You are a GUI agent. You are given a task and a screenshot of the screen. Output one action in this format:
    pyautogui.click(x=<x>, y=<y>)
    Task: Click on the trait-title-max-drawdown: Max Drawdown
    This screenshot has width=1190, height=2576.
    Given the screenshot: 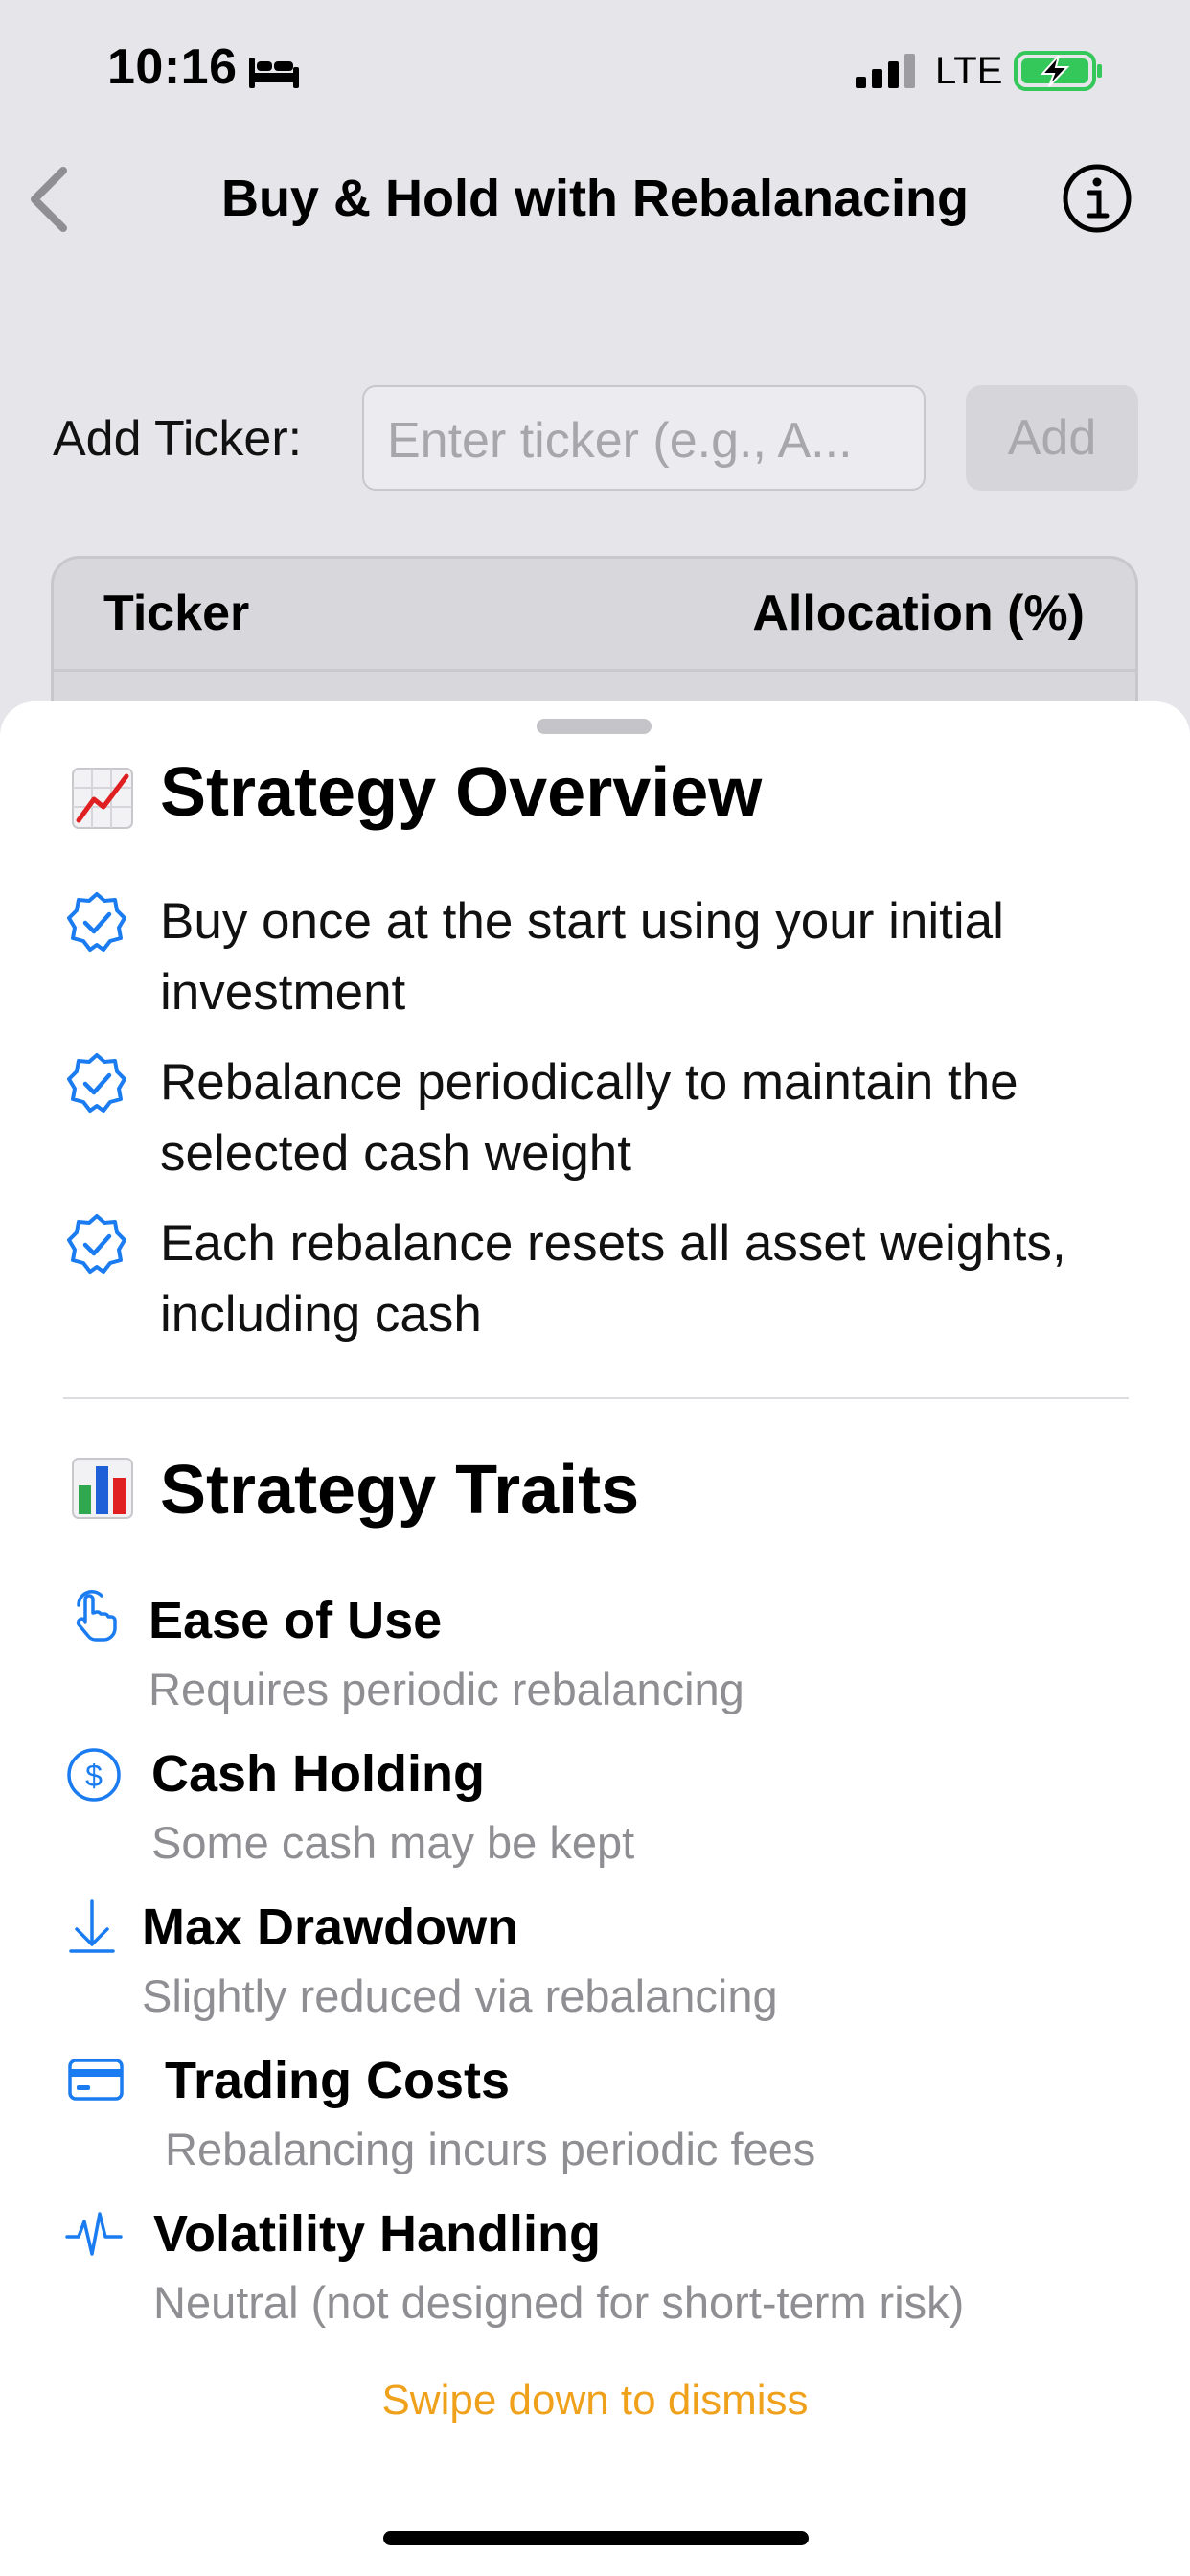 What is the action you would take?
    pyautogui.click(x=331, y=1927)
    